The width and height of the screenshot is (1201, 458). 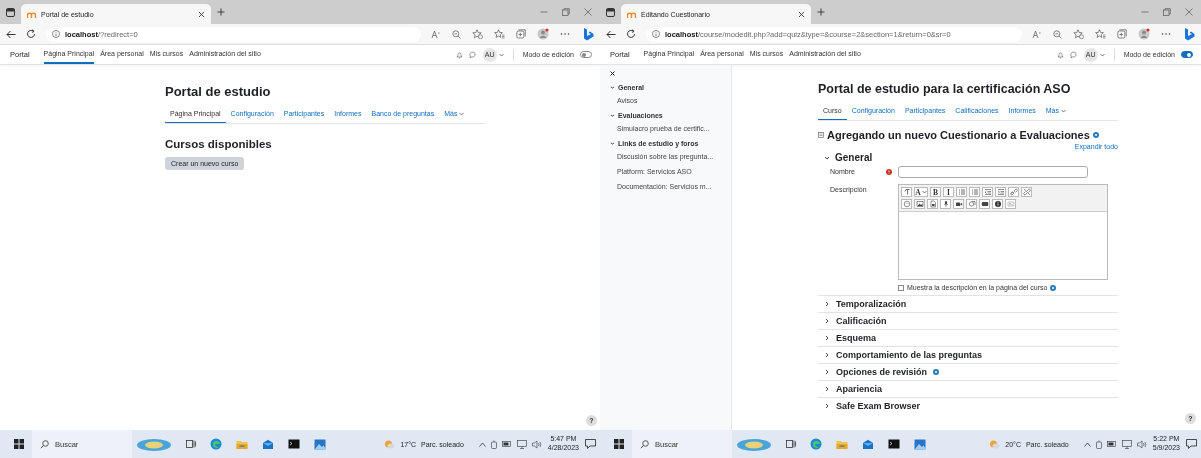 I want to click on indent-icon, so click(x=1000, y=192).